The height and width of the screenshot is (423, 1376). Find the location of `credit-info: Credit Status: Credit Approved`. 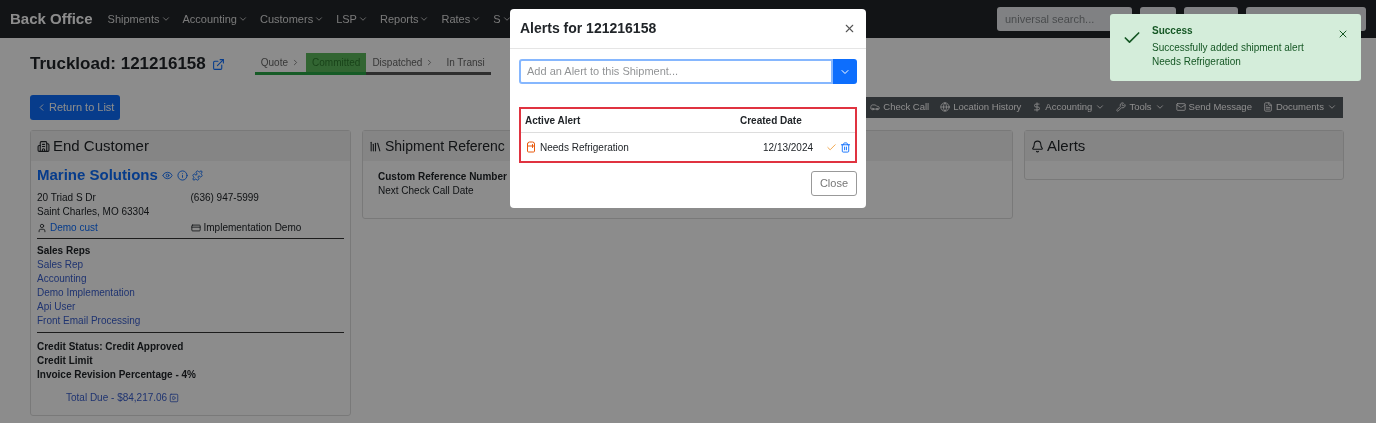

credit-info: Credit Status: Credit Approved is located at coordinates (111, 346).